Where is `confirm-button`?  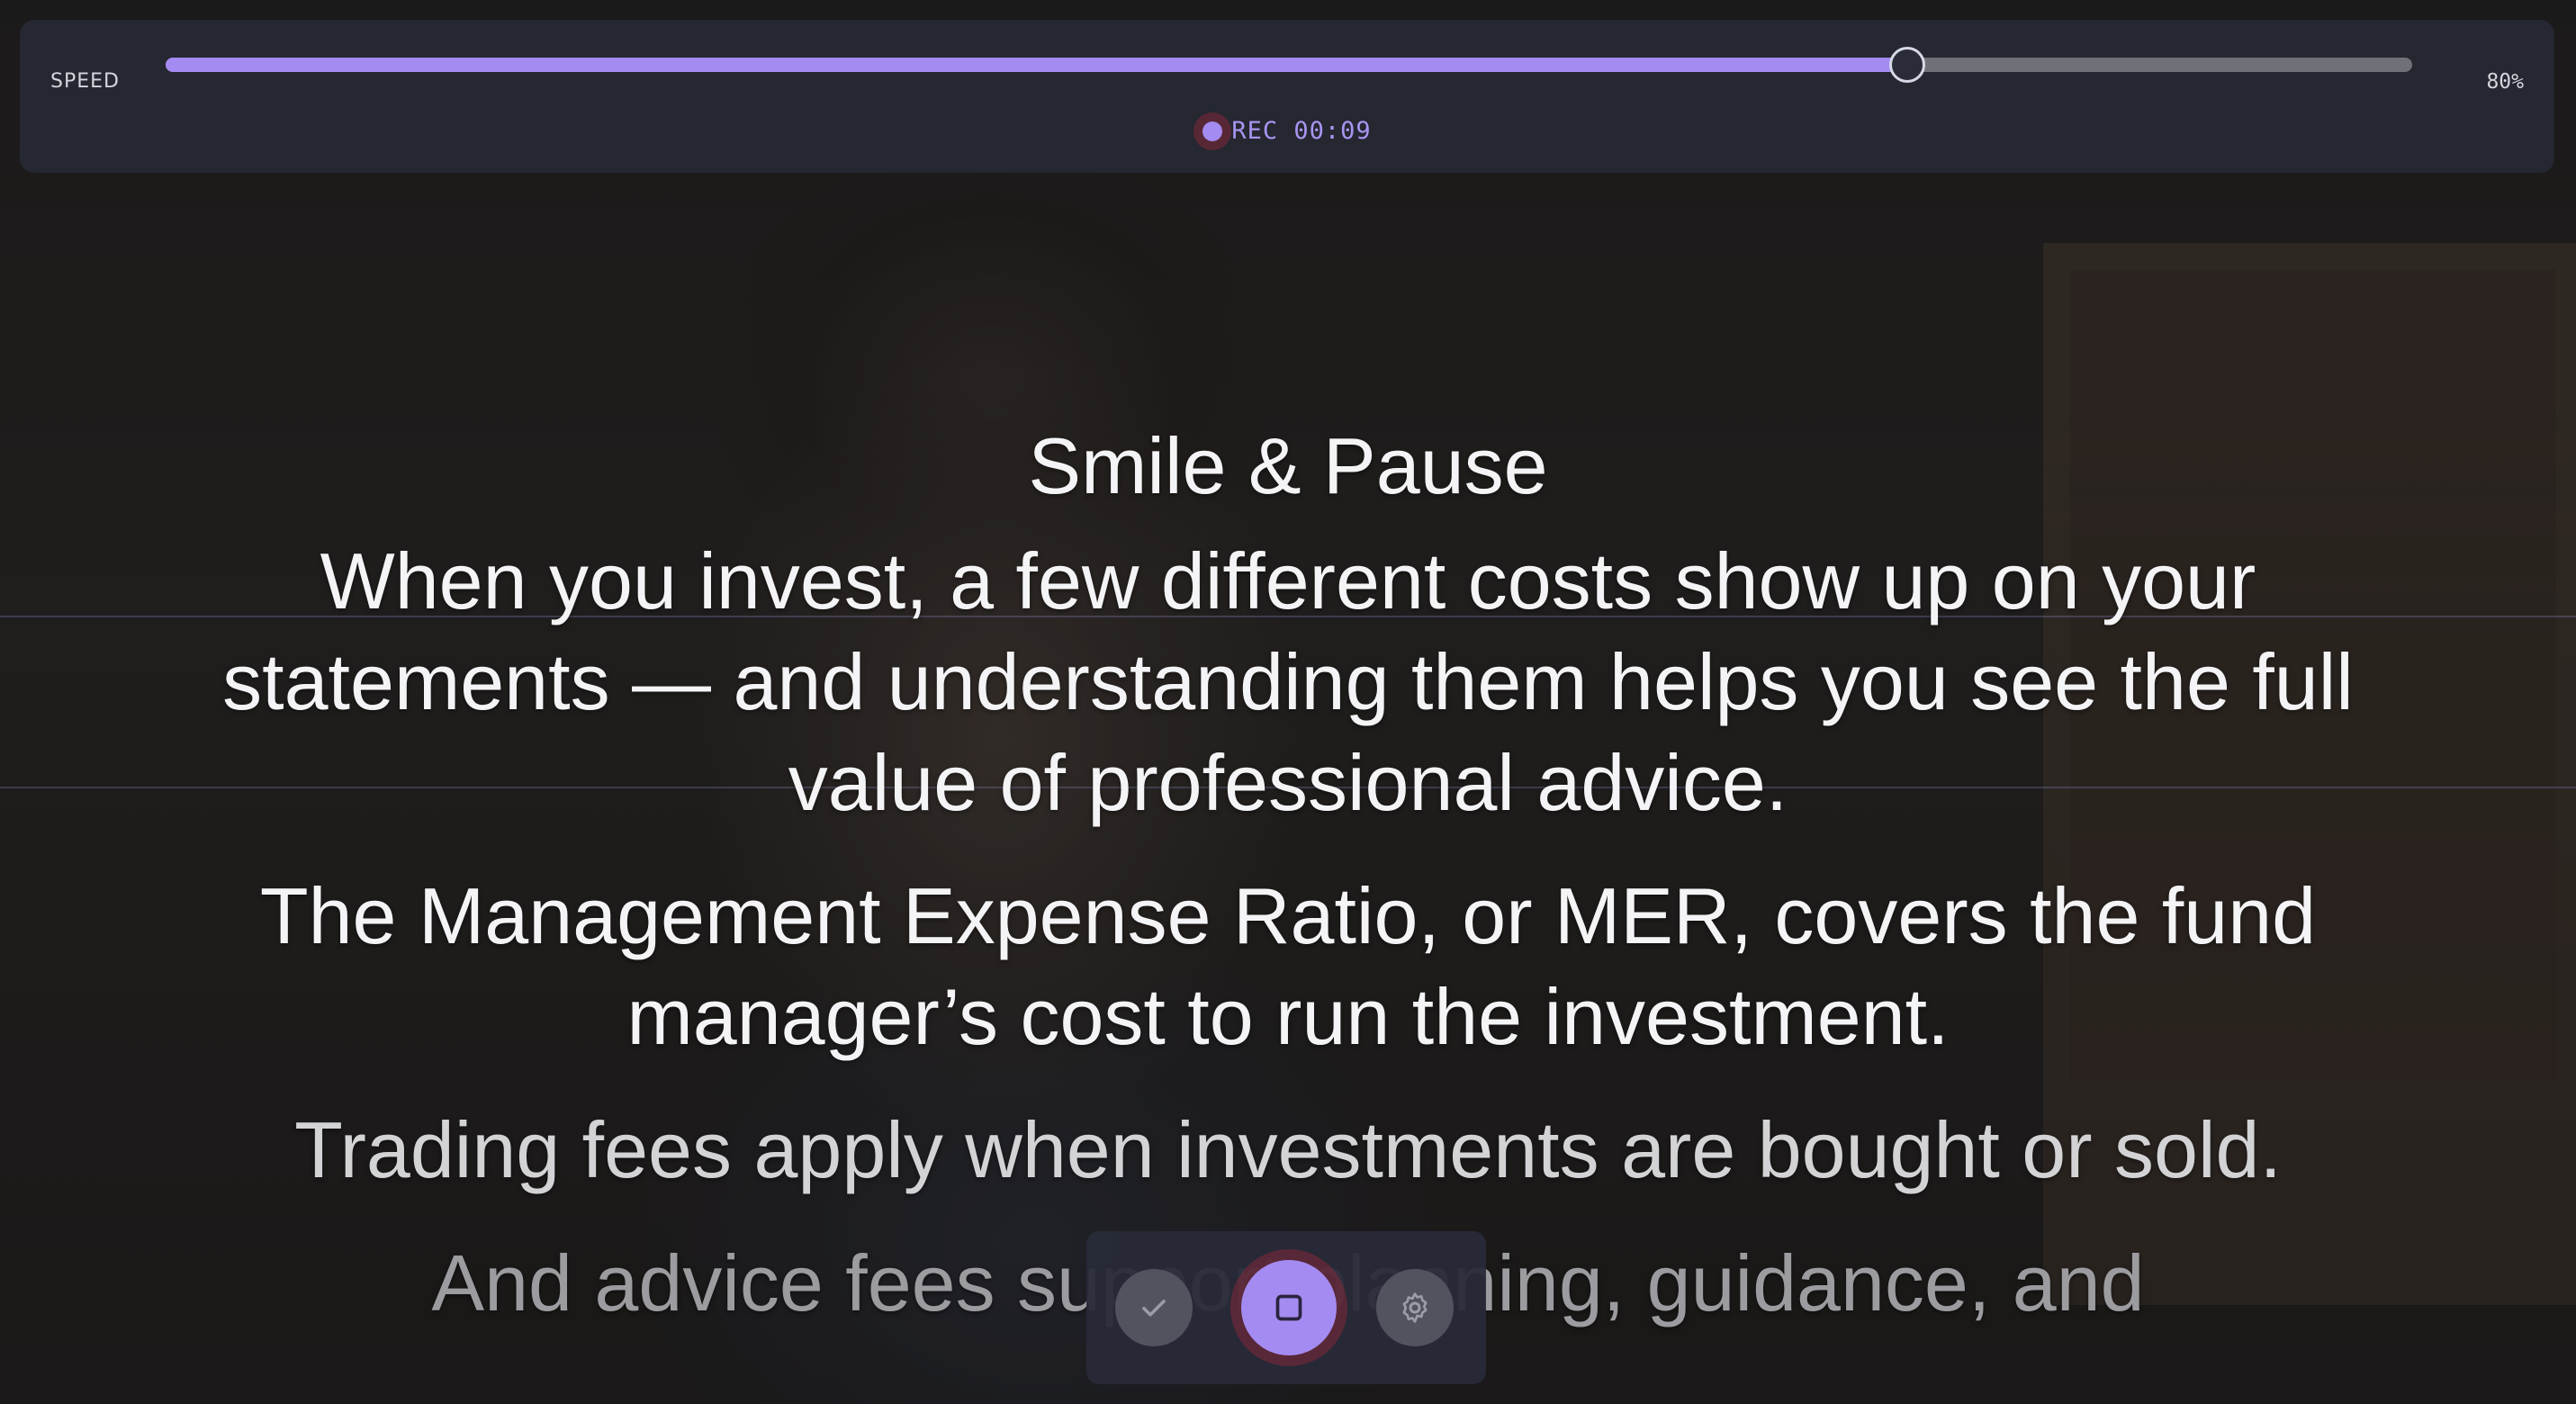 confirm-button is located at coordinates (1154, 1307).